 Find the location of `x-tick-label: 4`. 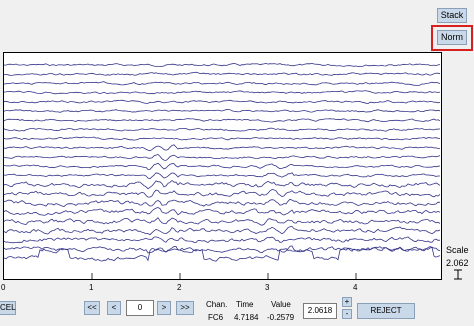

x-tick-label: 4 is located at coordinates (355, 287).